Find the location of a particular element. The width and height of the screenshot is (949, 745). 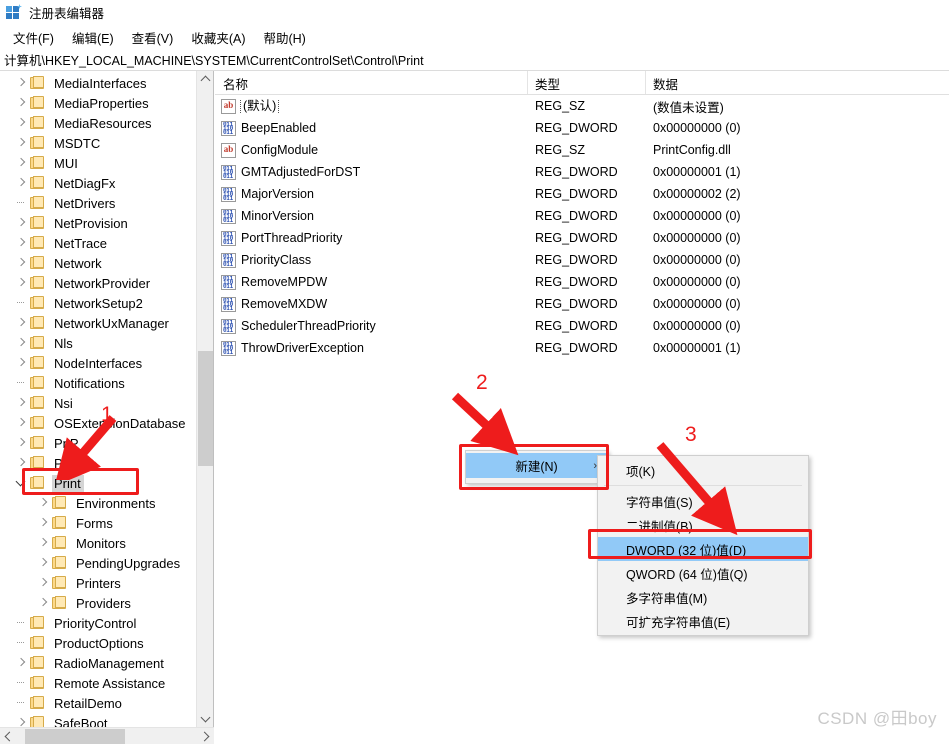

menu-help: 帮助(H) is located at coordinates (284, 37).